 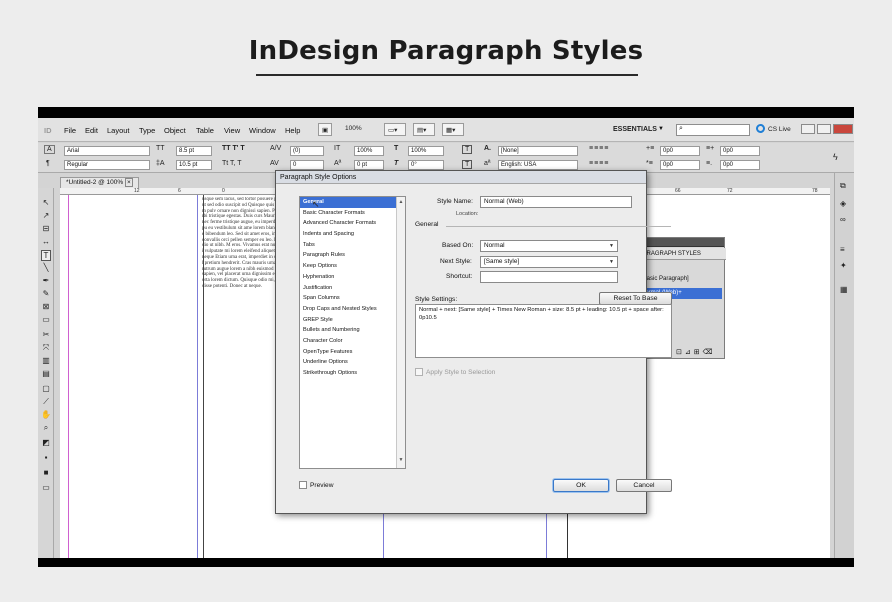 What do you see at coordinates (680, 242) in the screenshot?
I see `panel-header` at bounding box center [680, 242].